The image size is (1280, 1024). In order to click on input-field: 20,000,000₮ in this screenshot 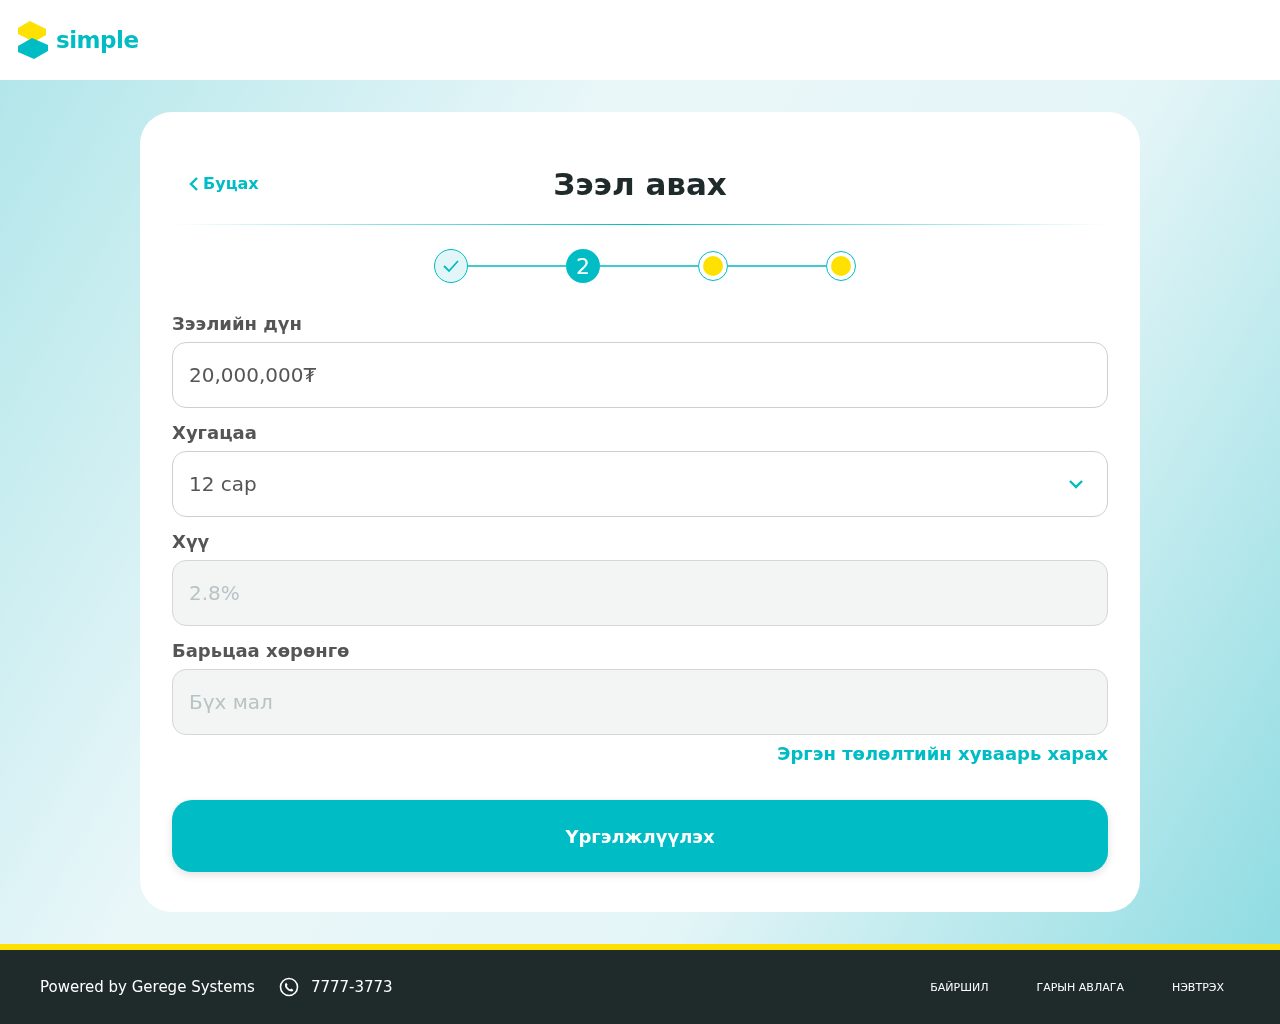, I will do `click(640, 375)`.